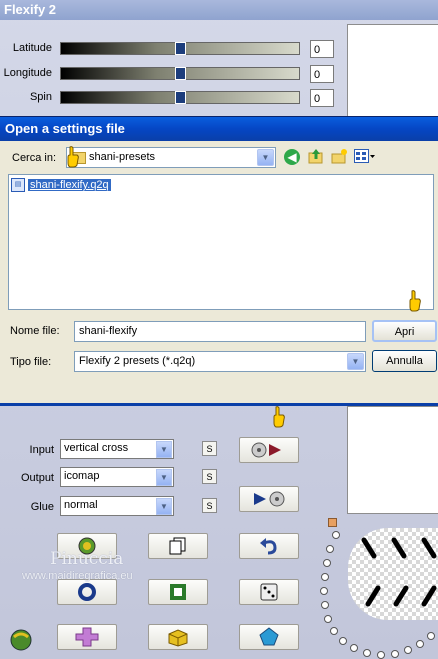 Image resolution: width=438 pixels, height=659 pixels. I want to click on open-button: Apri, so click(404, 331).